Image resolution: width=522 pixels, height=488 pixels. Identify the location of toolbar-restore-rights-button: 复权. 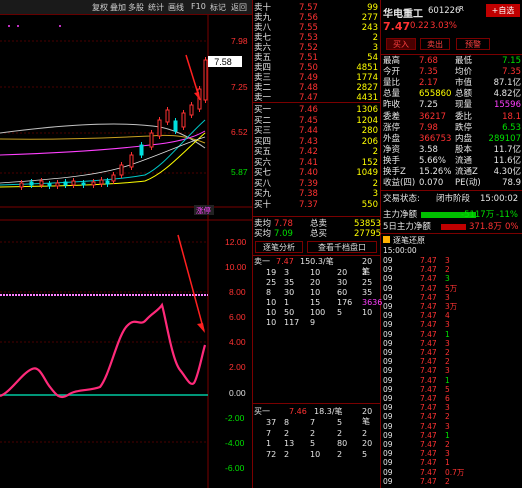
(100, 7).